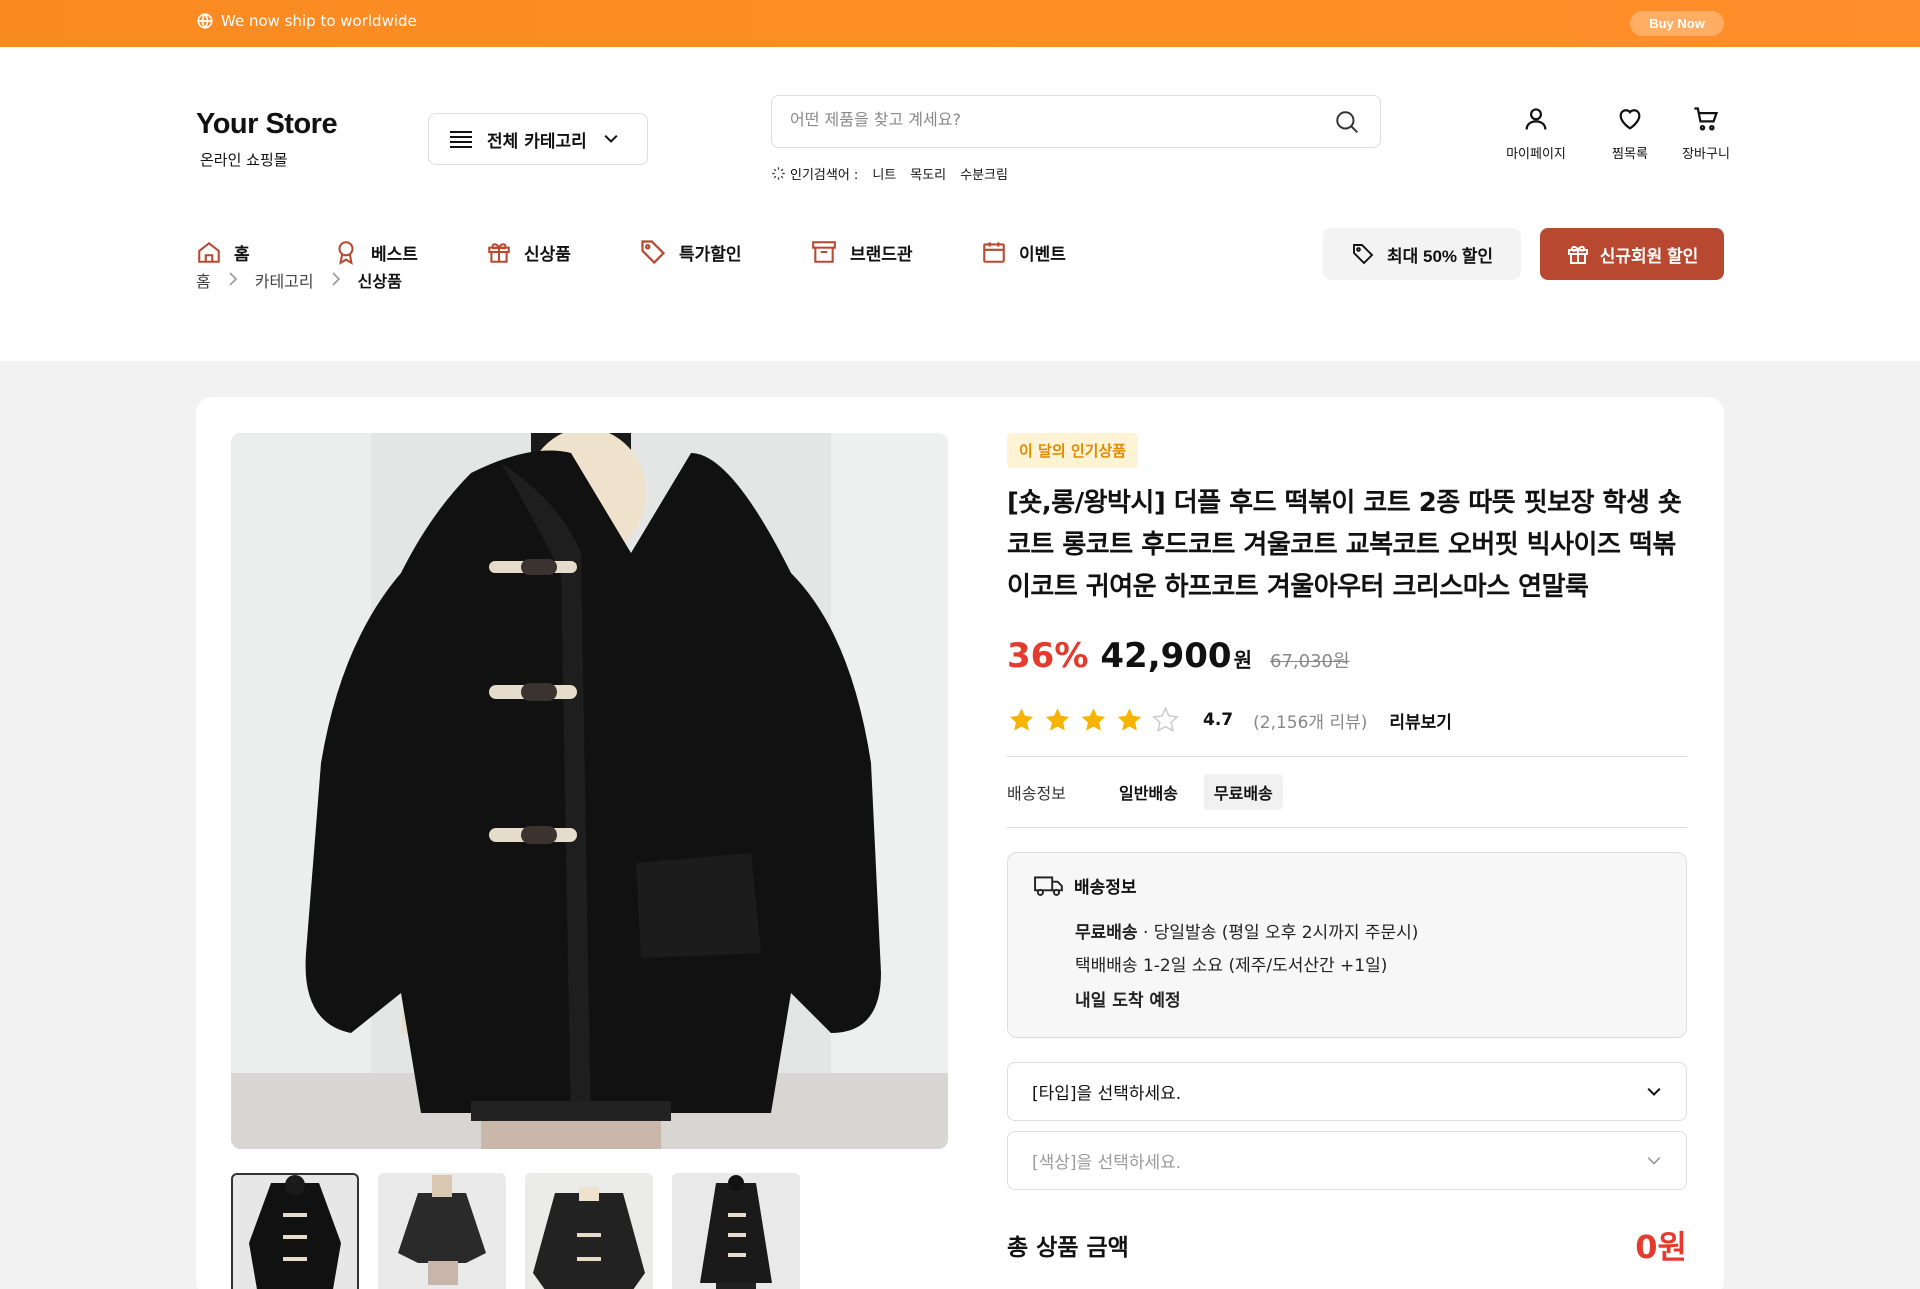  What do you see at coordinates (205, 21) in the screenshot?
I see `globe-icon` at bounding box center [205, 21].